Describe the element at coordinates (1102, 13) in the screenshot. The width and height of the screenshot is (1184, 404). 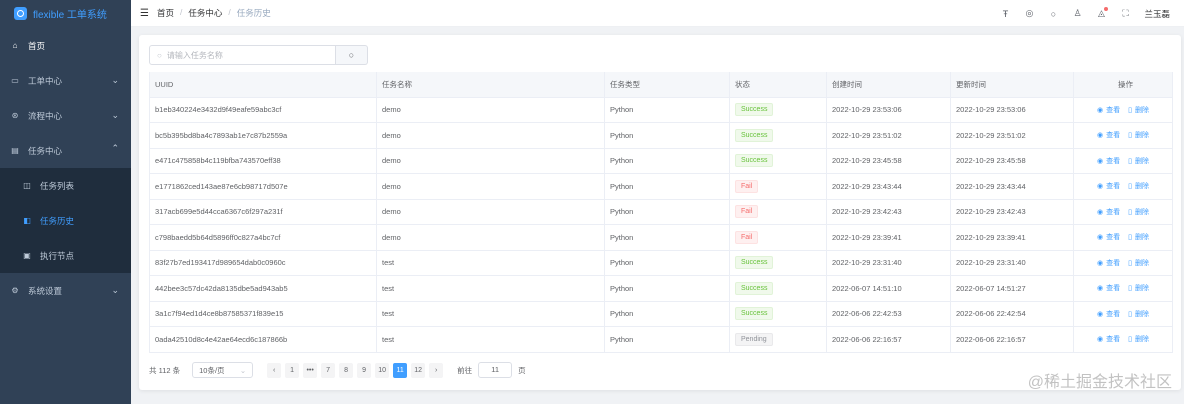
I see `bell-icon: ◬` at that location.